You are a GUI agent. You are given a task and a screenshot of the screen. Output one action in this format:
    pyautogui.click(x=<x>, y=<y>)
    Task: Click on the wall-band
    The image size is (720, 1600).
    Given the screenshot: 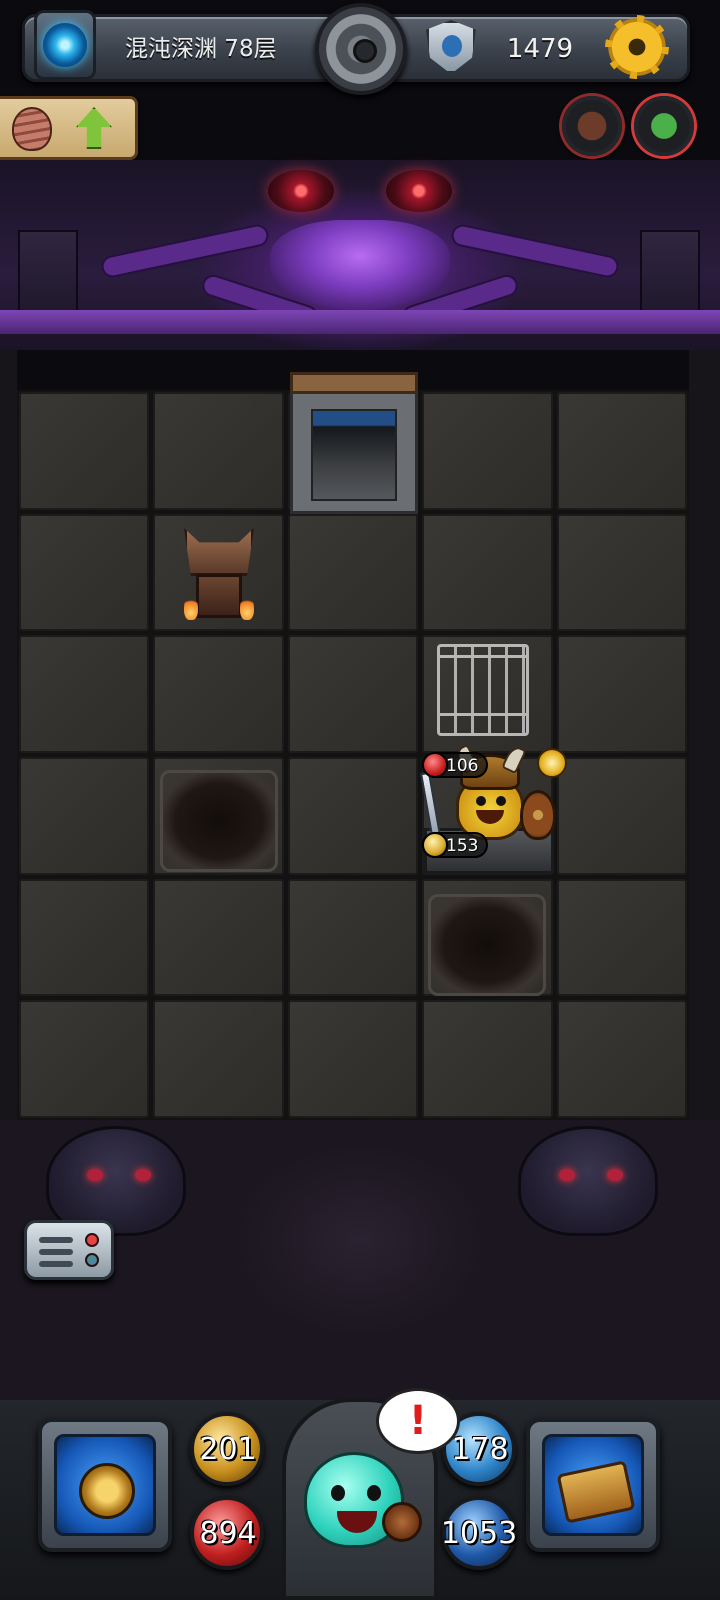 What is the action you would take?
    pyautogui.click(x=360, y=322)
    